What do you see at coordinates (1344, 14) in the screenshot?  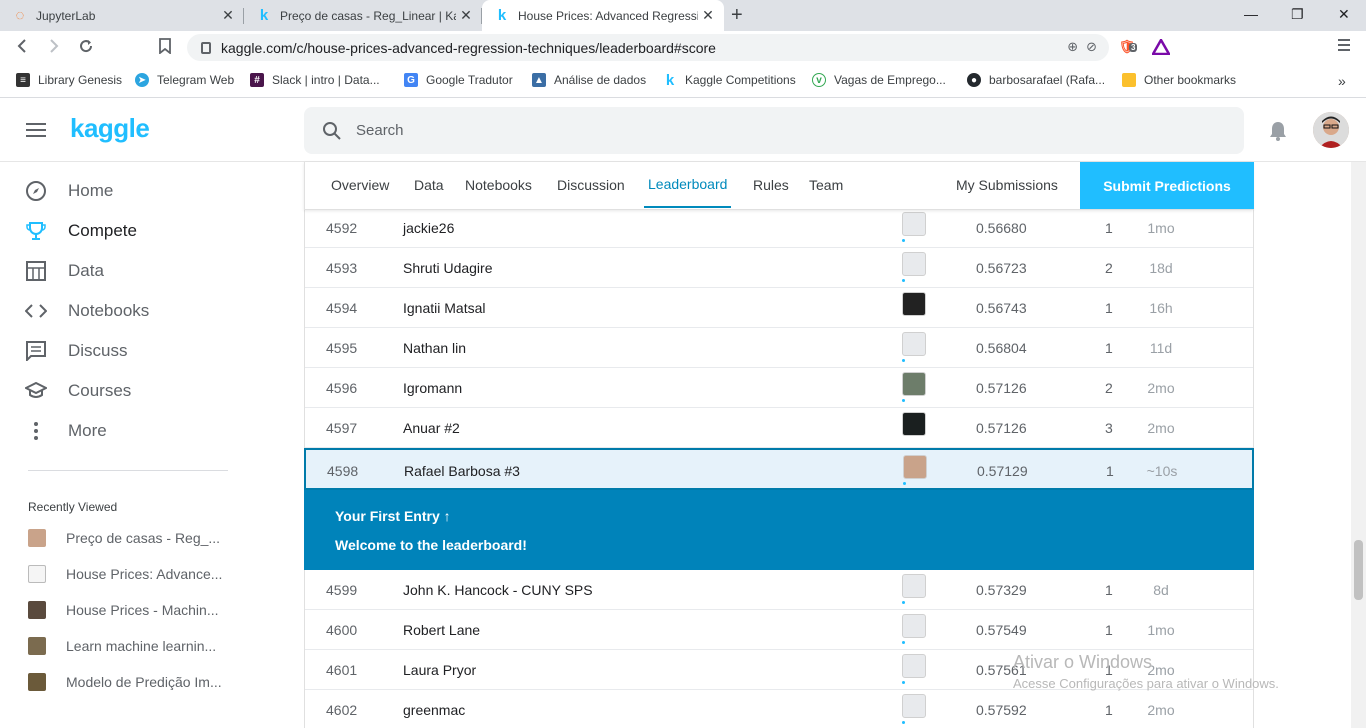 I see `close-window-button: ✕` at bounding box center [1344, 14].